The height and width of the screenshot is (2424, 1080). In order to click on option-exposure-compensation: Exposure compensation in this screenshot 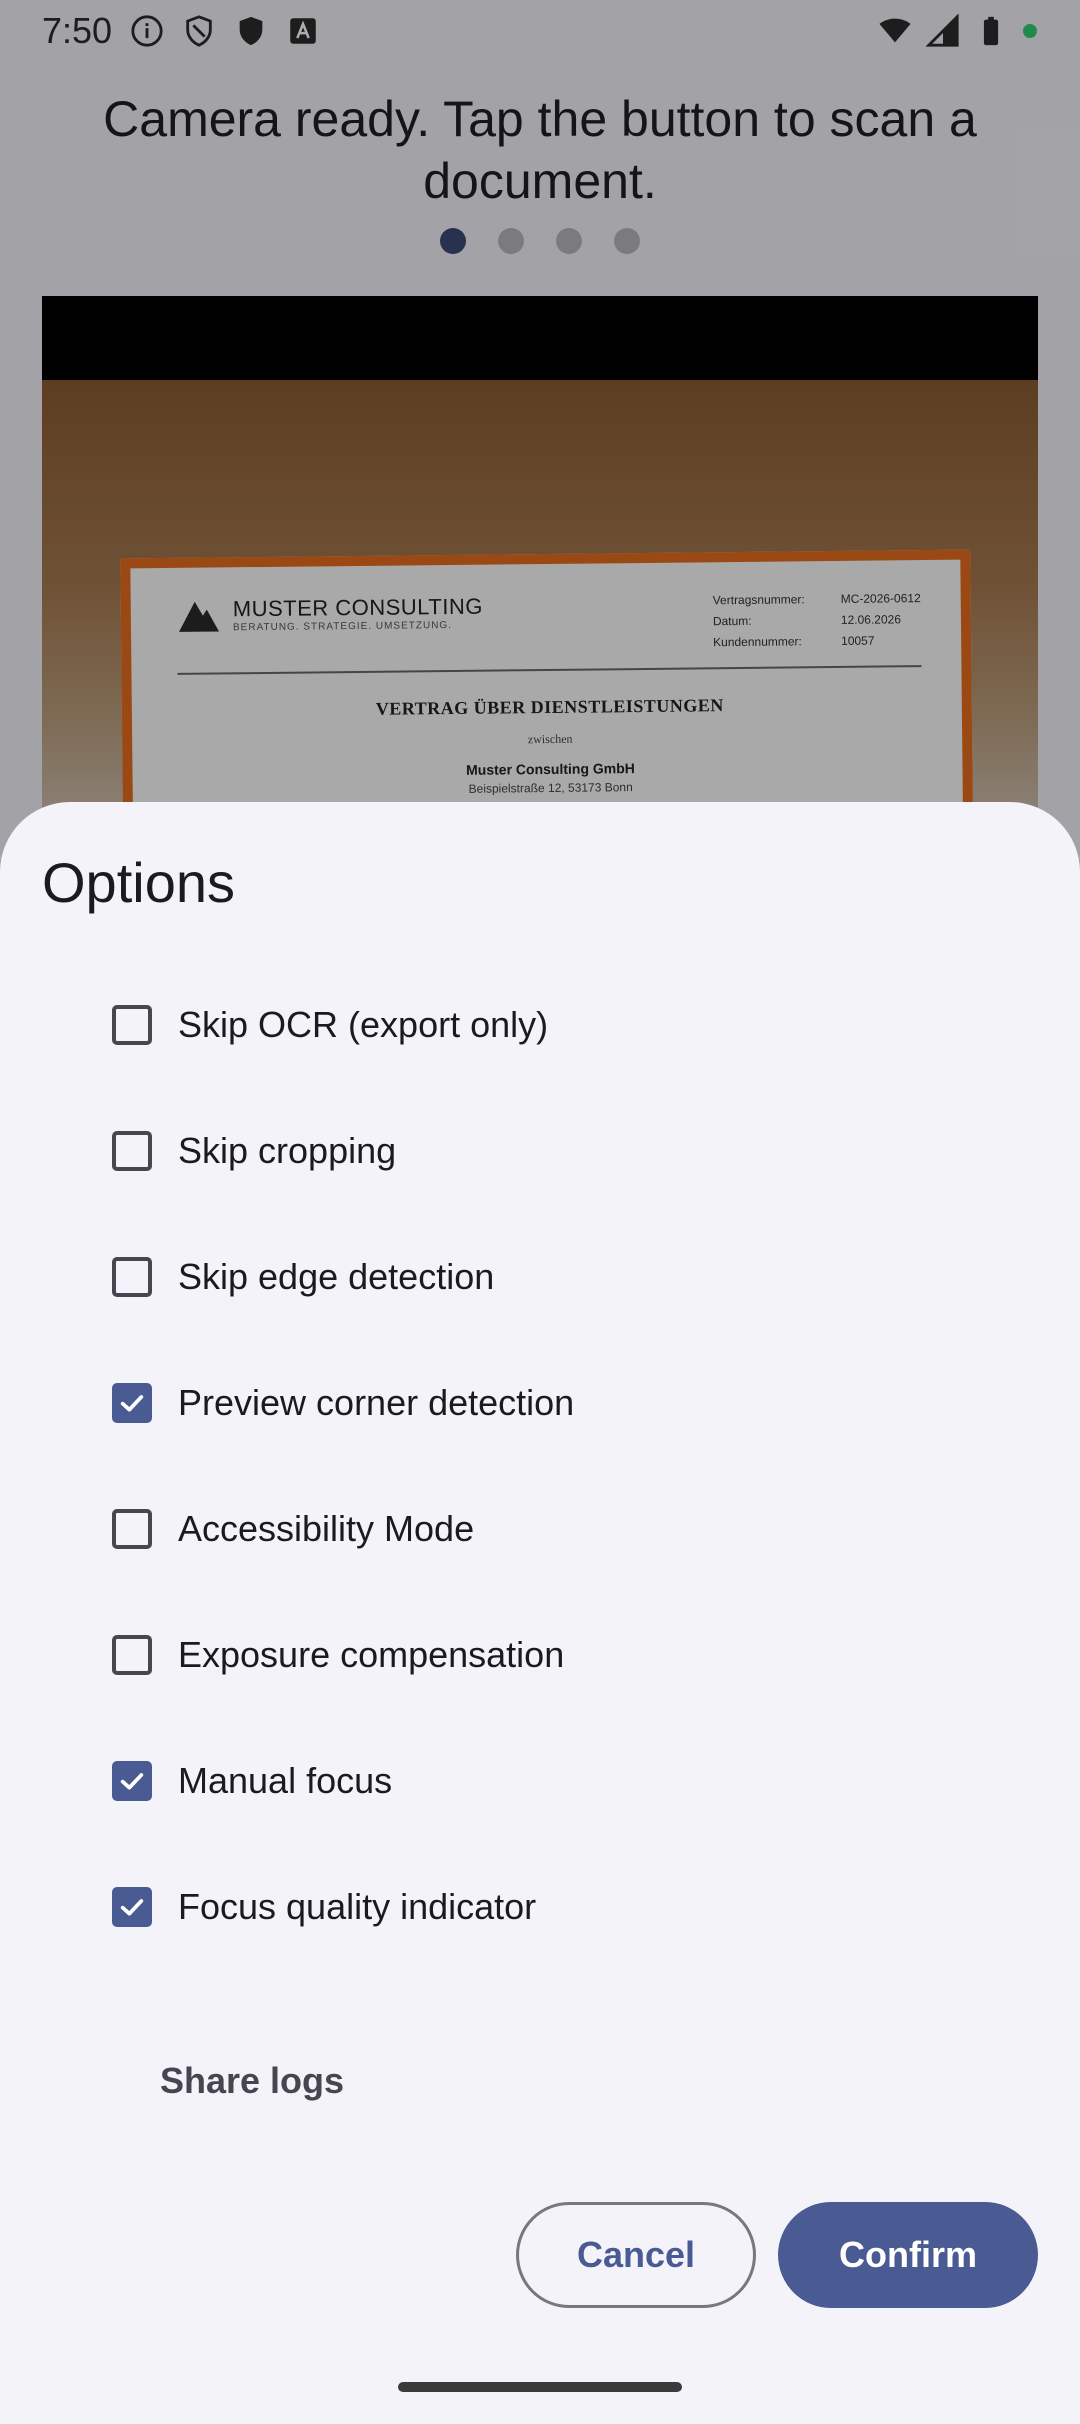, I will do `click(540, 1655)`.